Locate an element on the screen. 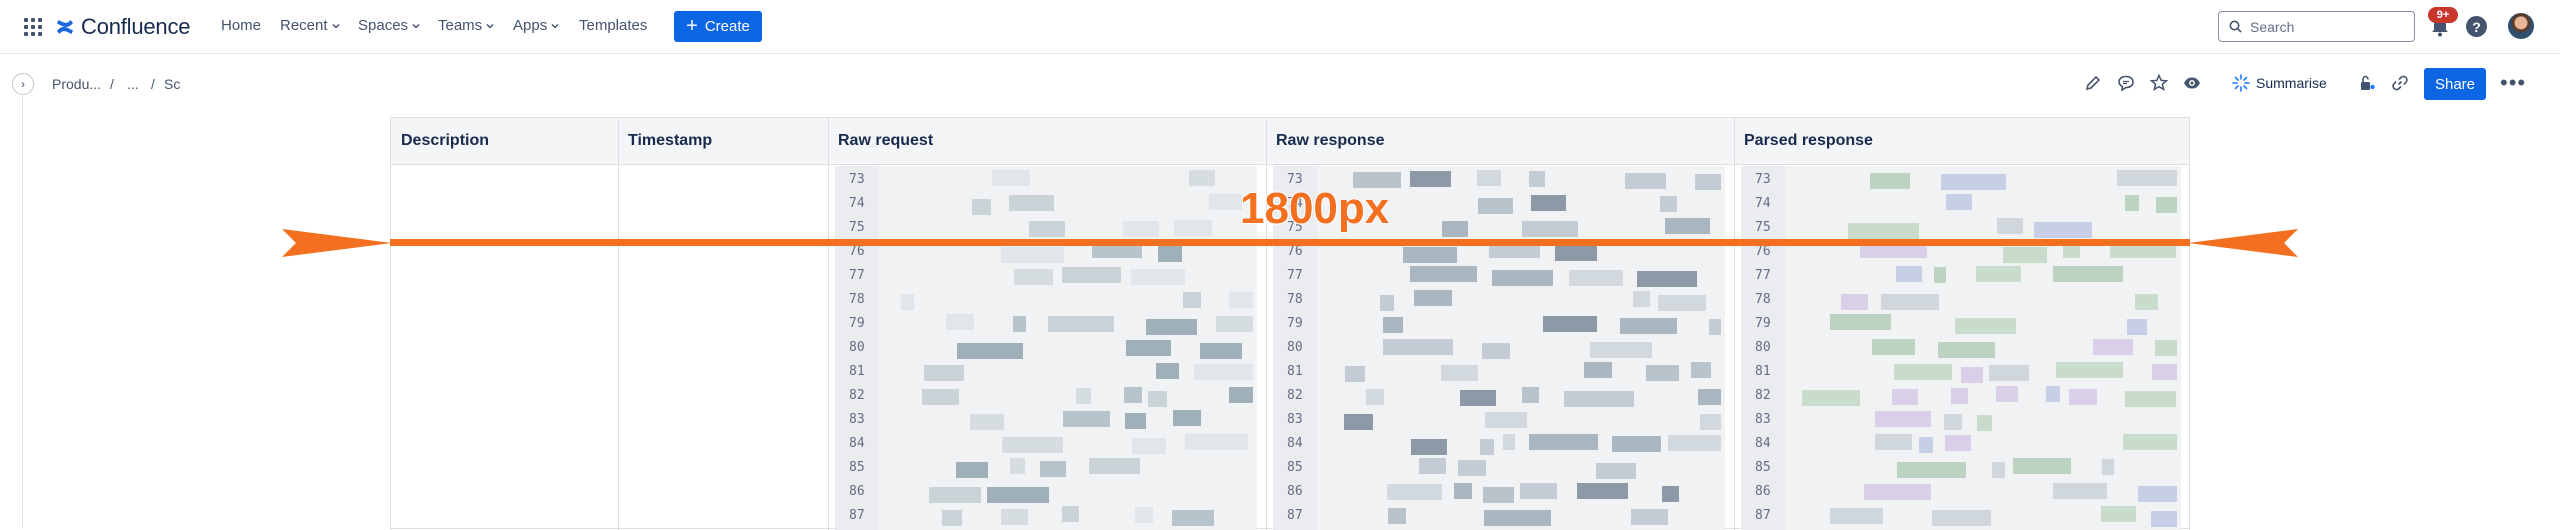  notifications-badge: 9+ is located at coordinates (2443, 15).